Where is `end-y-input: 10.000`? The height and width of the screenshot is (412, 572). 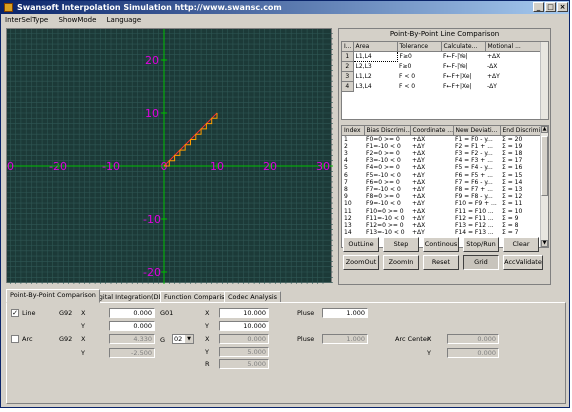
end-y-input: 10.000 is located at coordinates (244, 326).